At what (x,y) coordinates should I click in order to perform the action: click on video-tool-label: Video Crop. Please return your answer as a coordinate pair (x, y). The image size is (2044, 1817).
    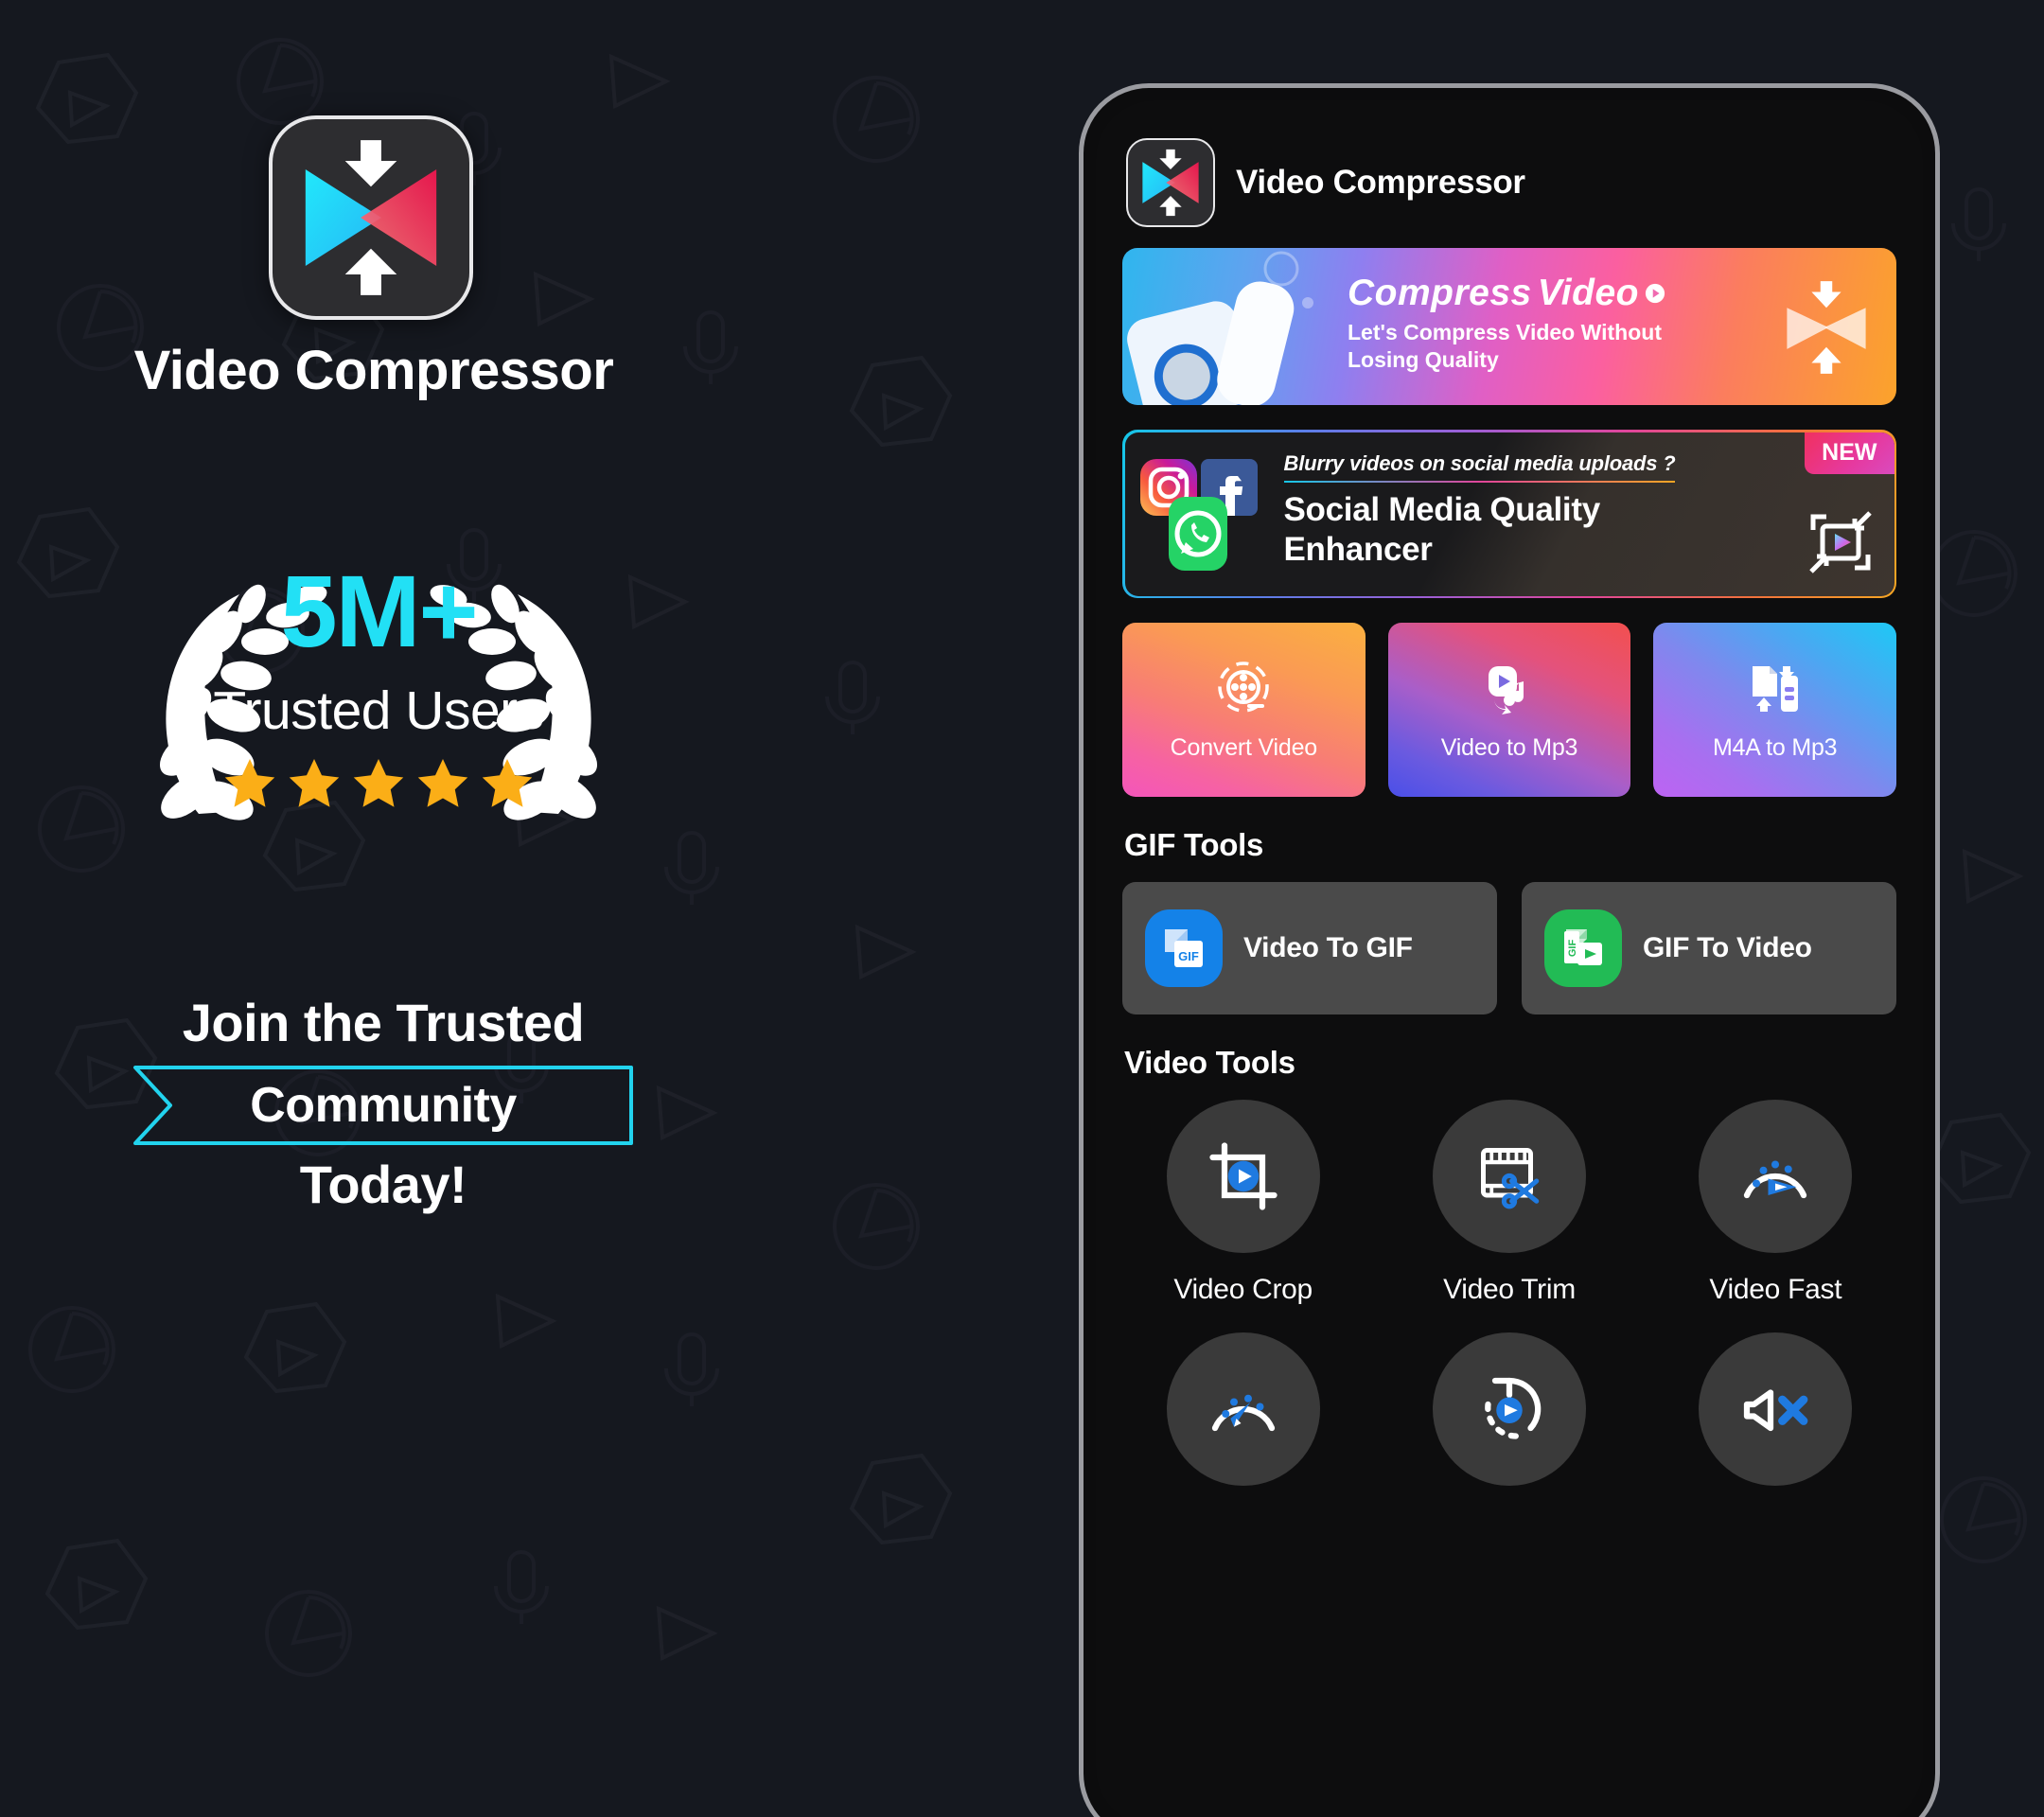
    Looking at the image, I should click on (1243, 1290).